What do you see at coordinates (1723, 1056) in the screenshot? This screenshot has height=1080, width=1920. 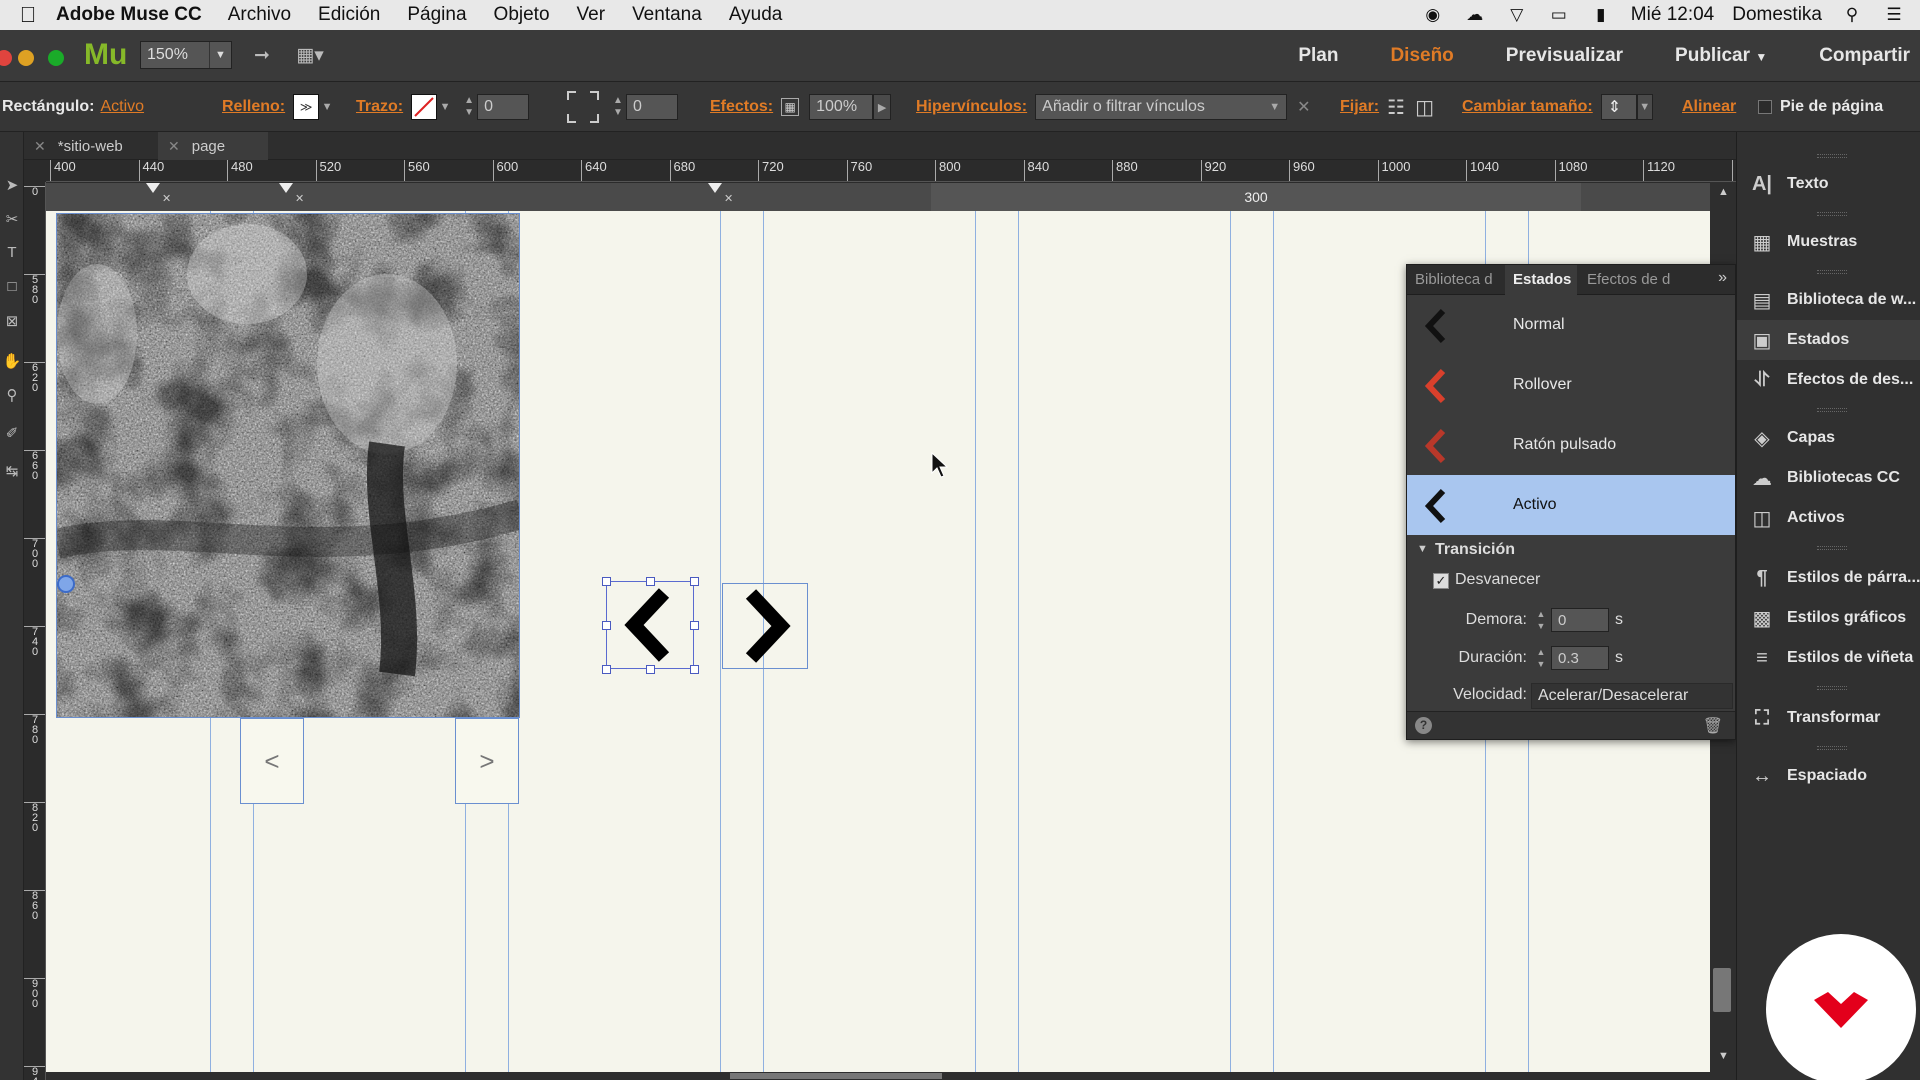 I see `scroll-down-icon: ▼` at bounding box center [1723, 1056].